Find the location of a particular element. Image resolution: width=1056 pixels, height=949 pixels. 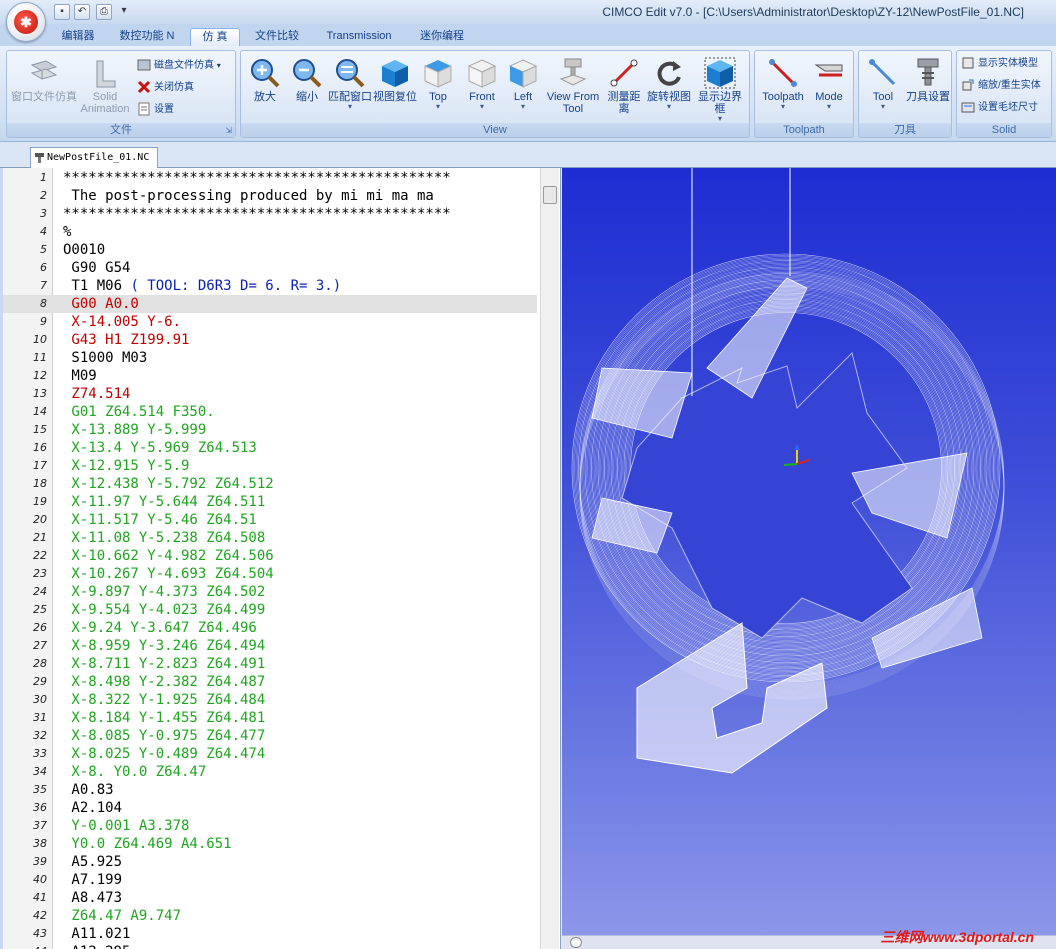

tab-editor: 编辑器 is located at coordinates (78, 37).